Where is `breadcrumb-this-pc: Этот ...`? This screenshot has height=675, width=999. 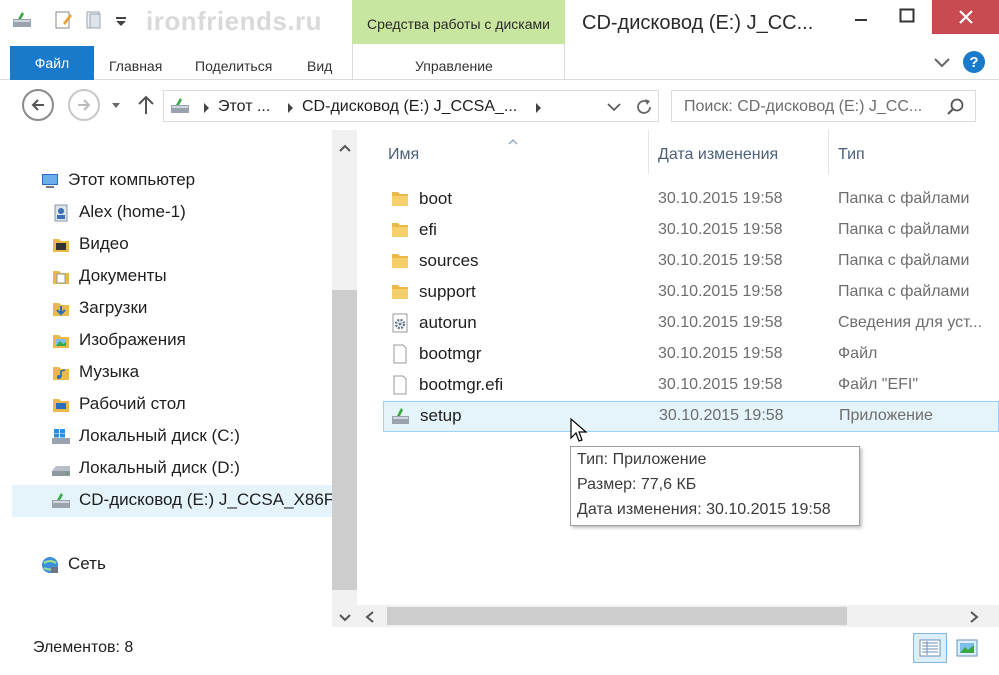 breadcrumb-this-pc: Этот ... is located at coordinates (244, 107).